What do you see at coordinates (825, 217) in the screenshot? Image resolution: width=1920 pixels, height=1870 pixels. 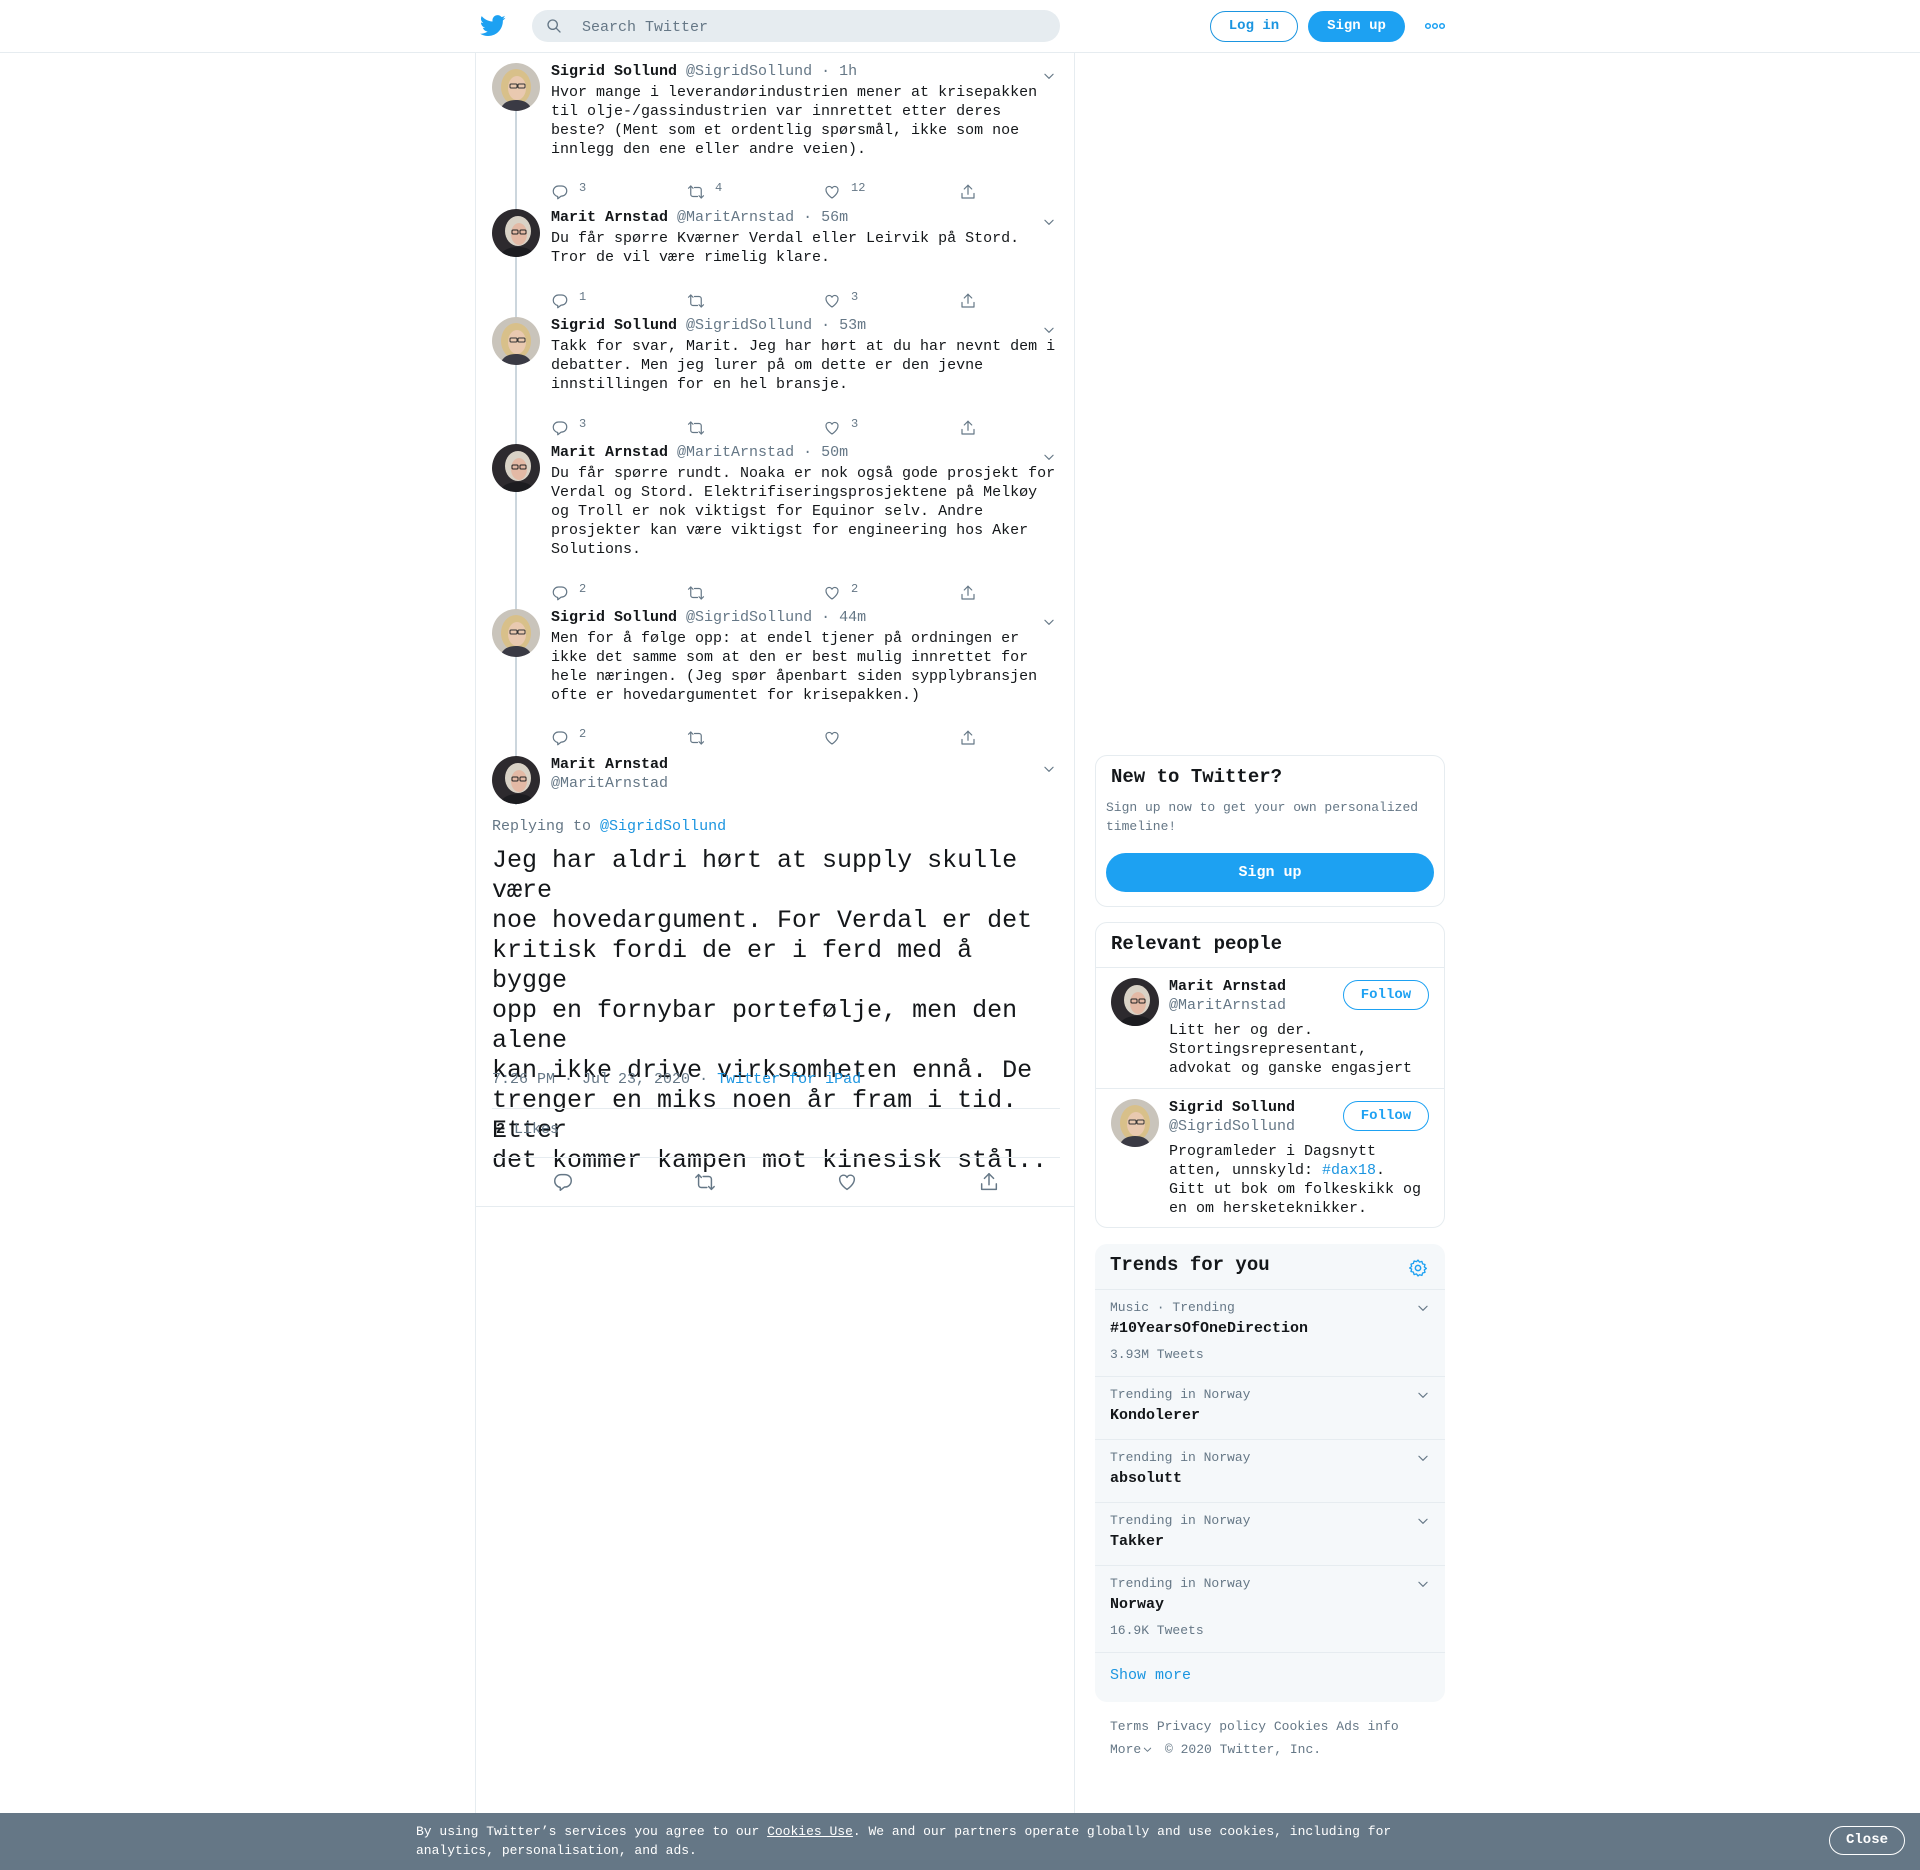 I see `tweet-time: · 56m` at bounding box center [825, 217].